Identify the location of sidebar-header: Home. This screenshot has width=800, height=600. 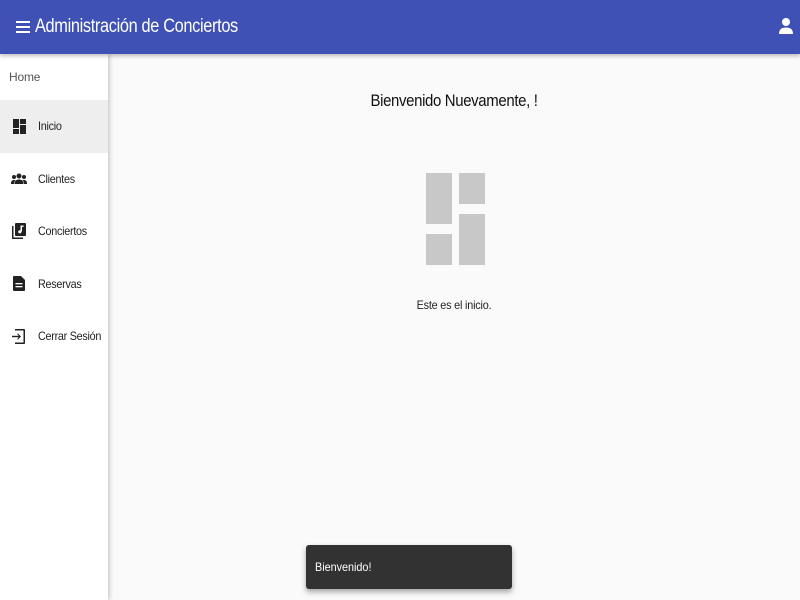
(25, 77).